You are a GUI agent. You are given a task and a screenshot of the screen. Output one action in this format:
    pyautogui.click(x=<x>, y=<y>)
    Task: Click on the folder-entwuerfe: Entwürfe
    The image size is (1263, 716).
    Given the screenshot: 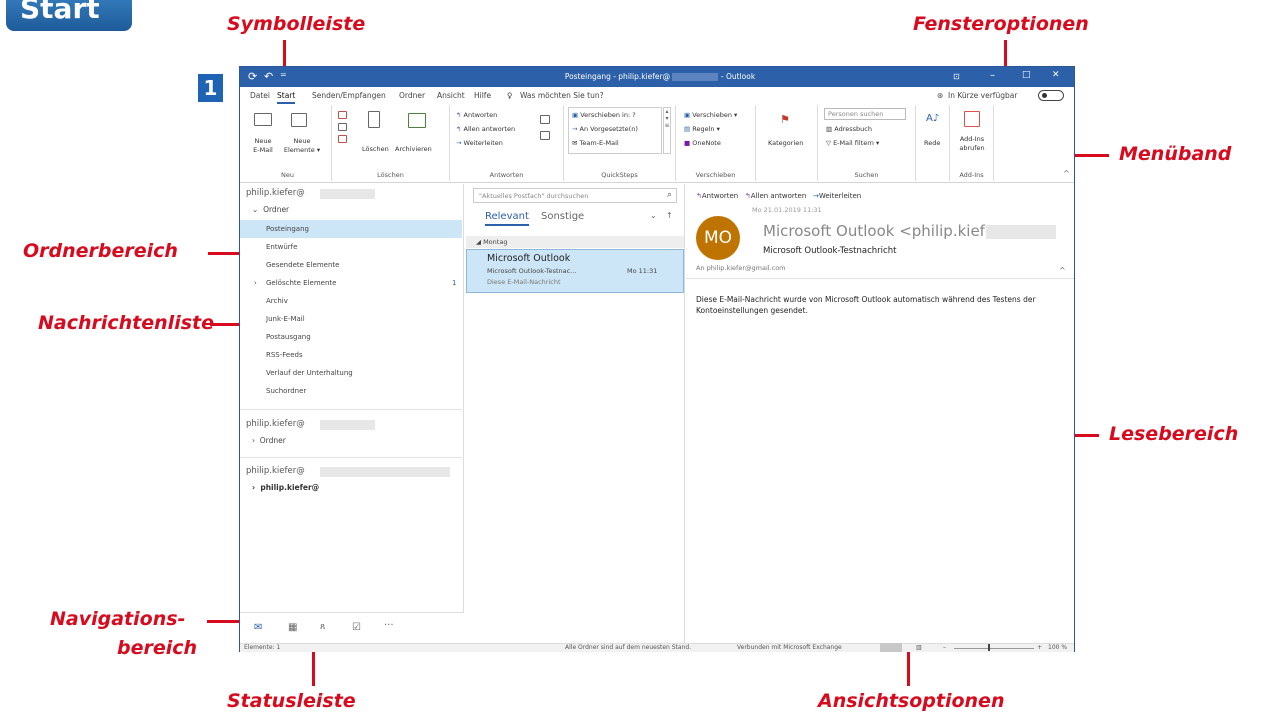 What is the action you would take?
    pyautogui.click(x=351, y=247)
    